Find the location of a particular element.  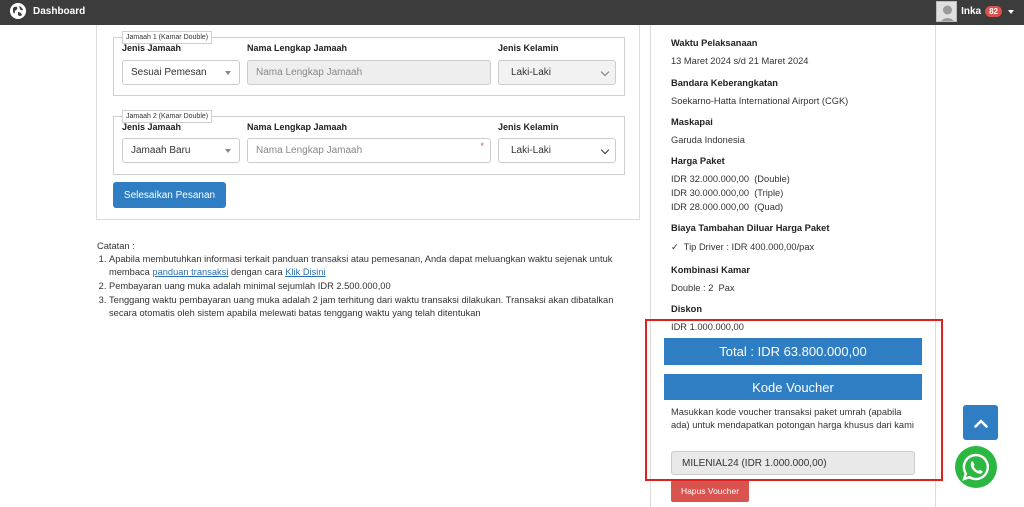

jenis-jamaah-select-1: Sesuai Pemesan is located at coordinates (181, 72).